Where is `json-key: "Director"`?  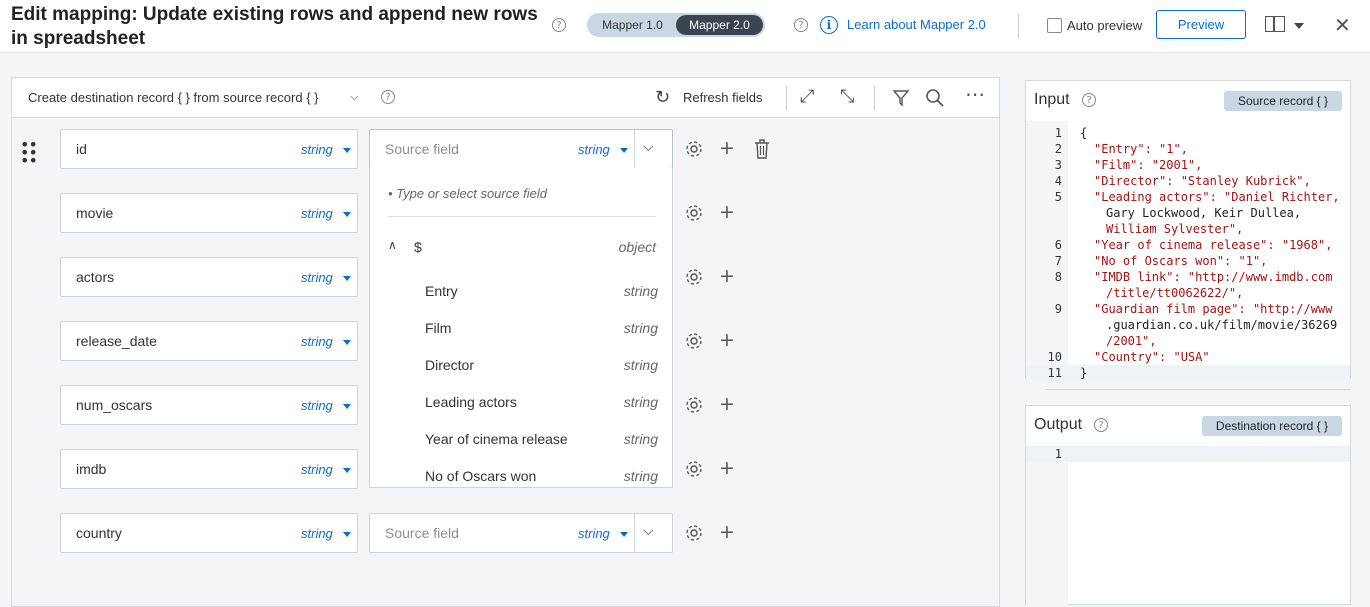
json-key: "Director" is located at coordinates (1130, 181).